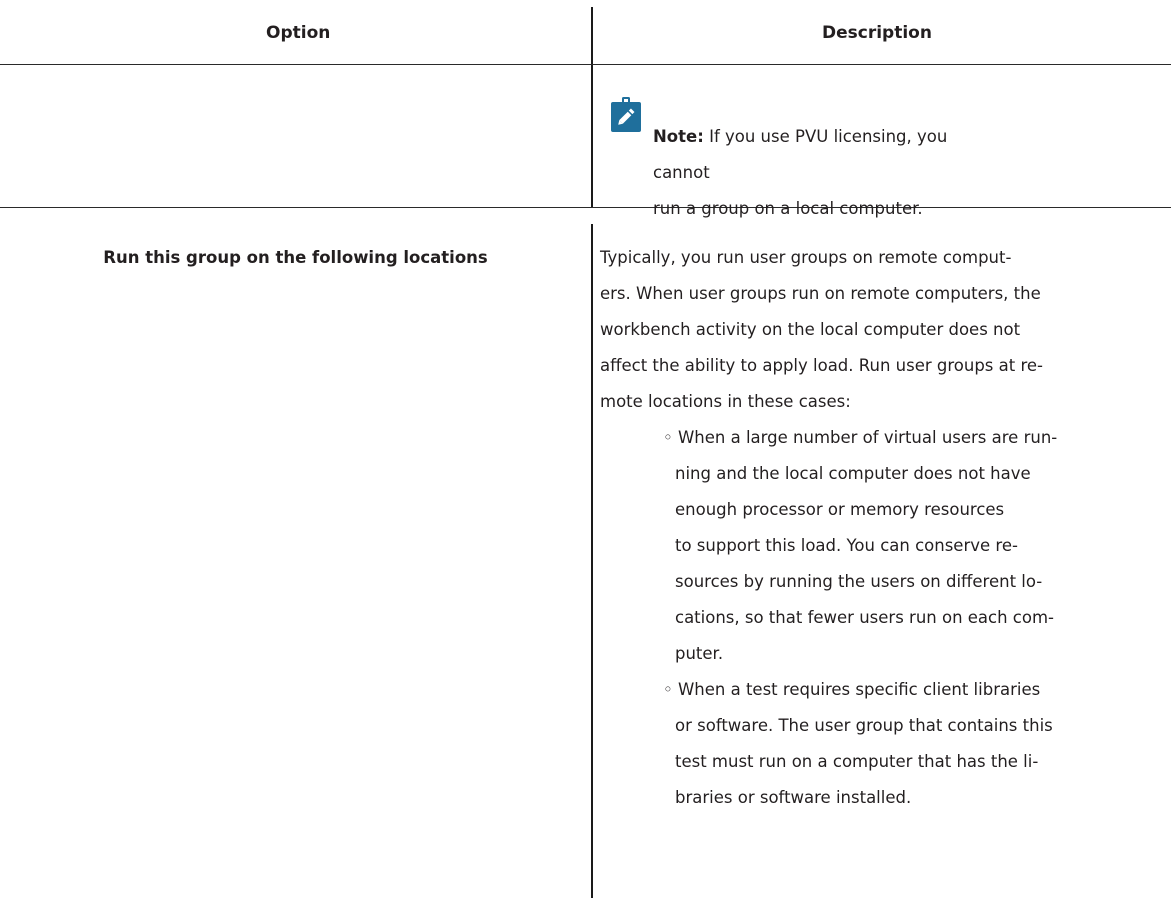  What do you see at coordinates (298, 33) in the screenshot?
I see `header-option: Option` at bounding box center [298, 33].